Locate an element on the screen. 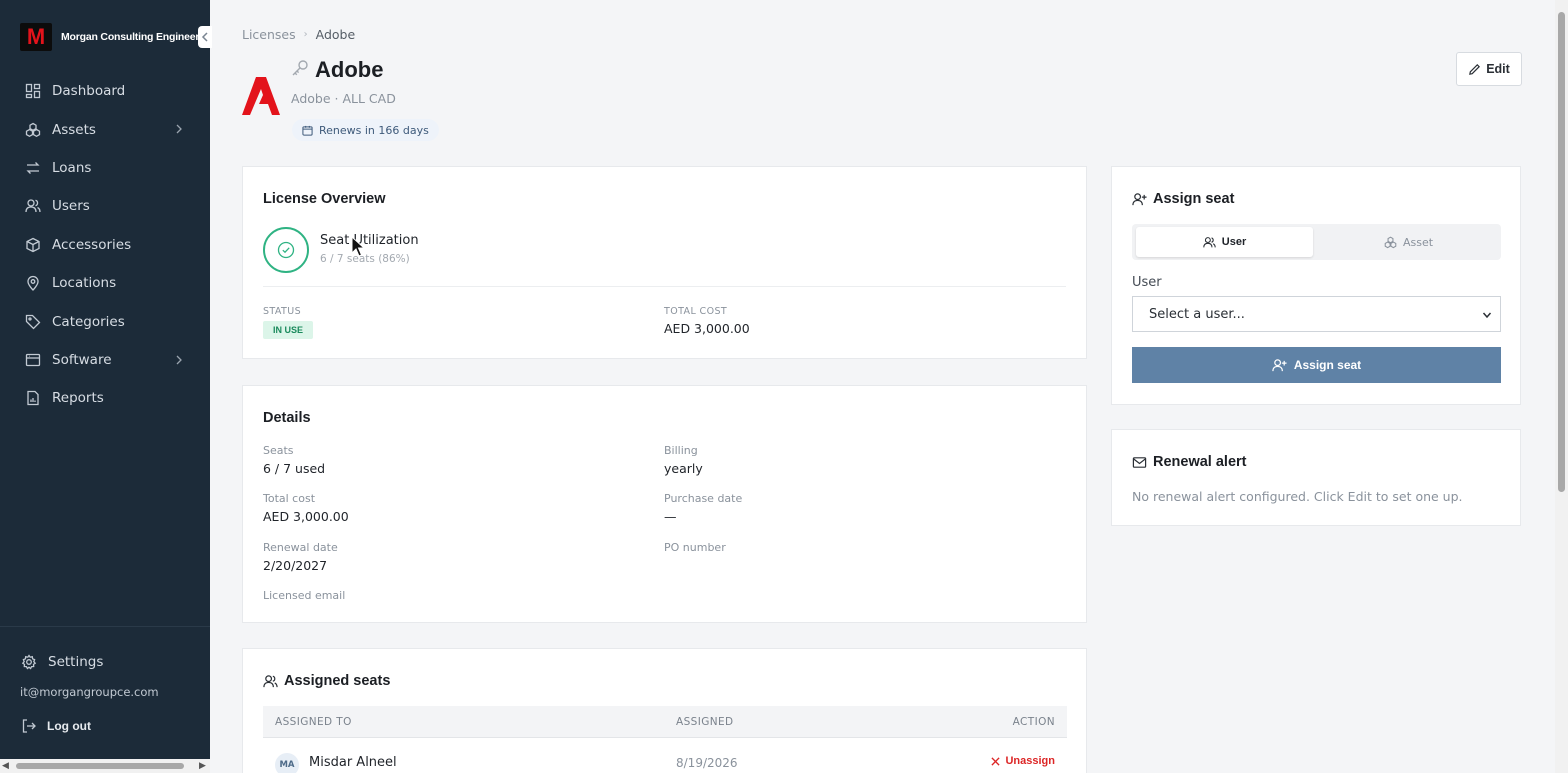 The image size is (1568, 773). sidebar-item-categories: Categories is located at coordinates (105, 321).